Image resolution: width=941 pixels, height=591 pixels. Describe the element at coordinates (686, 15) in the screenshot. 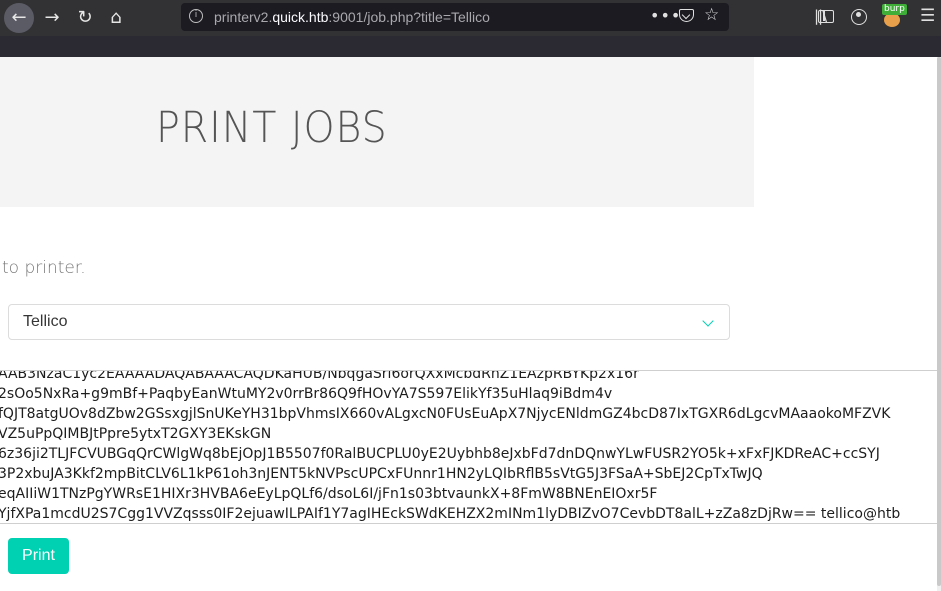

I see `pocket-icon` at that location.